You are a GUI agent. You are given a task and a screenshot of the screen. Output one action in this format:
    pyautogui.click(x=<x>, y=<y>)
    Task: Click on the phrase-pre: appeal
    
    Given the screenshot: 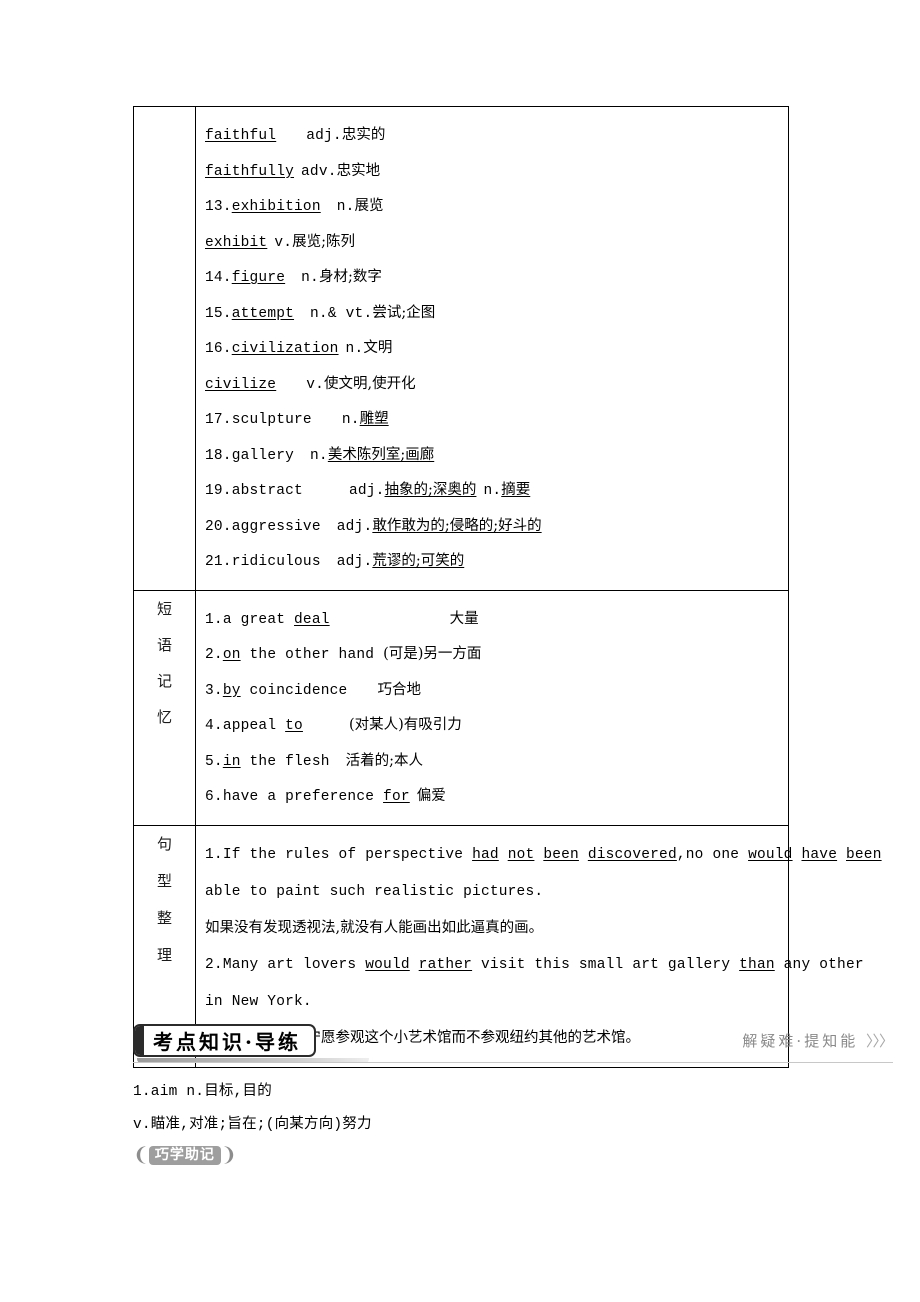 What is the action you would take?
    pyautogui.click(x=254, y=726)
    